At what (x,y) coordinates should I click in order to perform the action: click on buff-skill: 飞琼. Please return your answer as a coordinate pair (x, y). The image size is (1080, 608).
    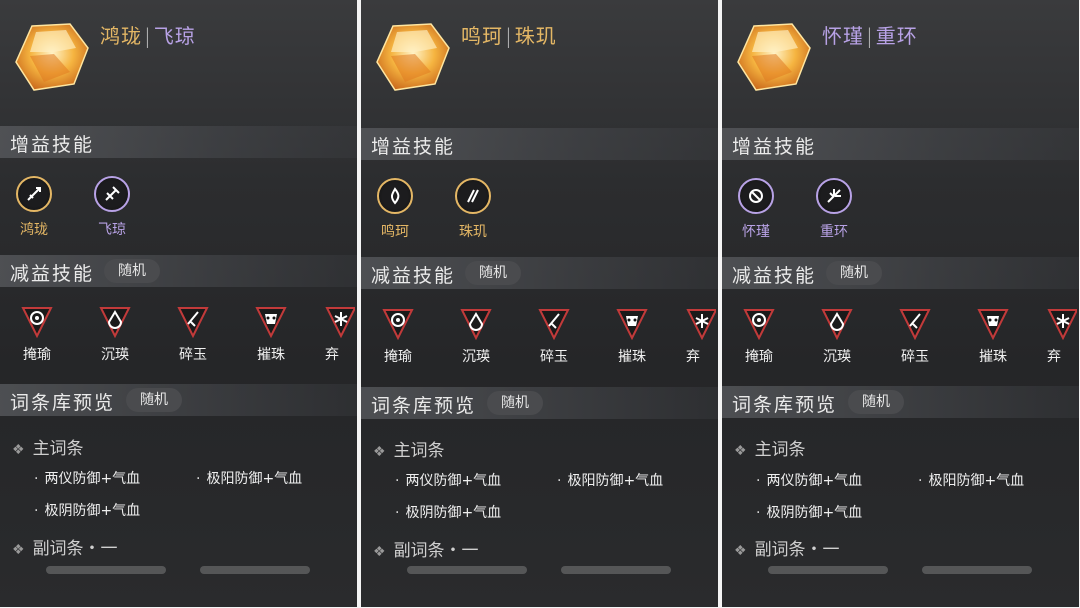
    Looking at the image, I should click on (112, 207).